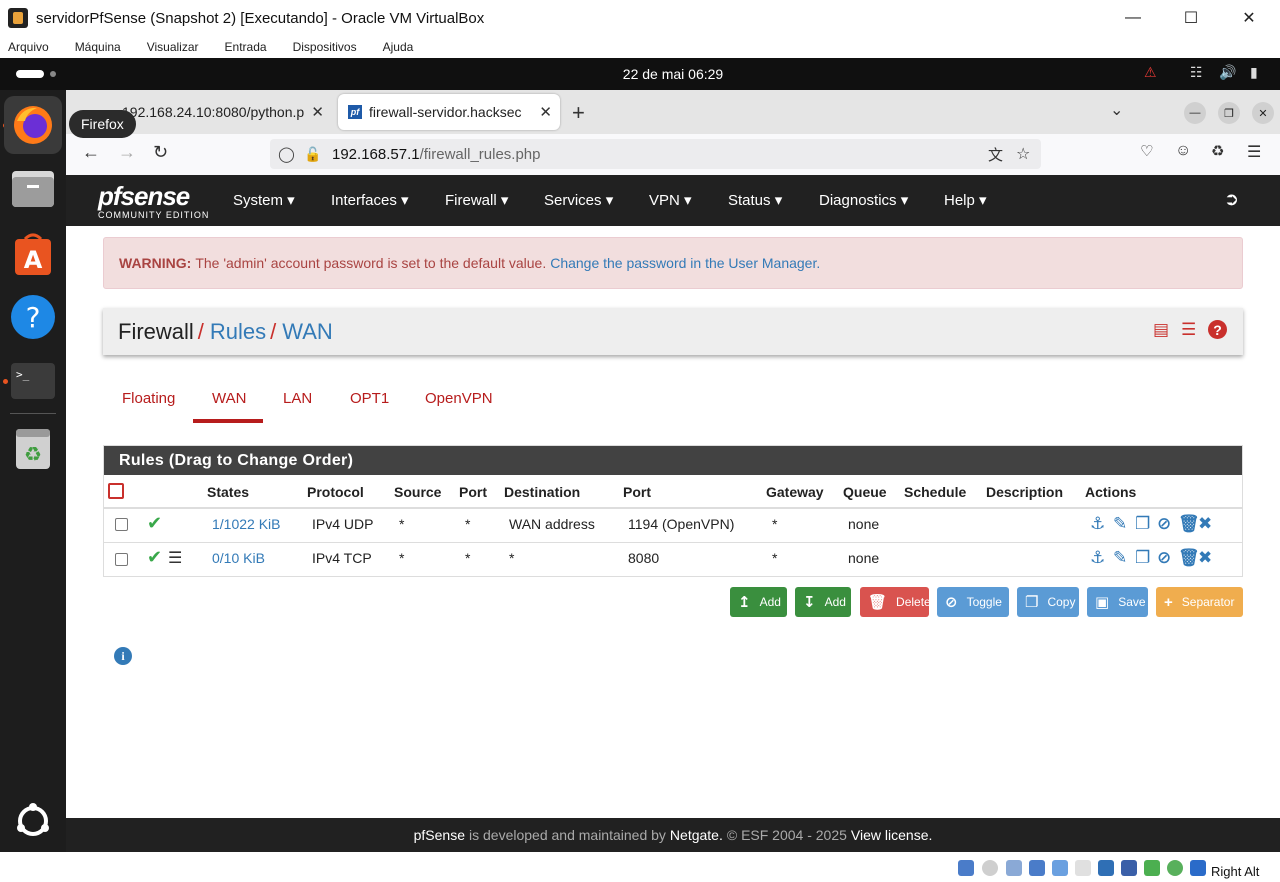 The width and height of the screenshot is (1280, 882). I want to click on tab-lan: LAN, so click(297, 398).